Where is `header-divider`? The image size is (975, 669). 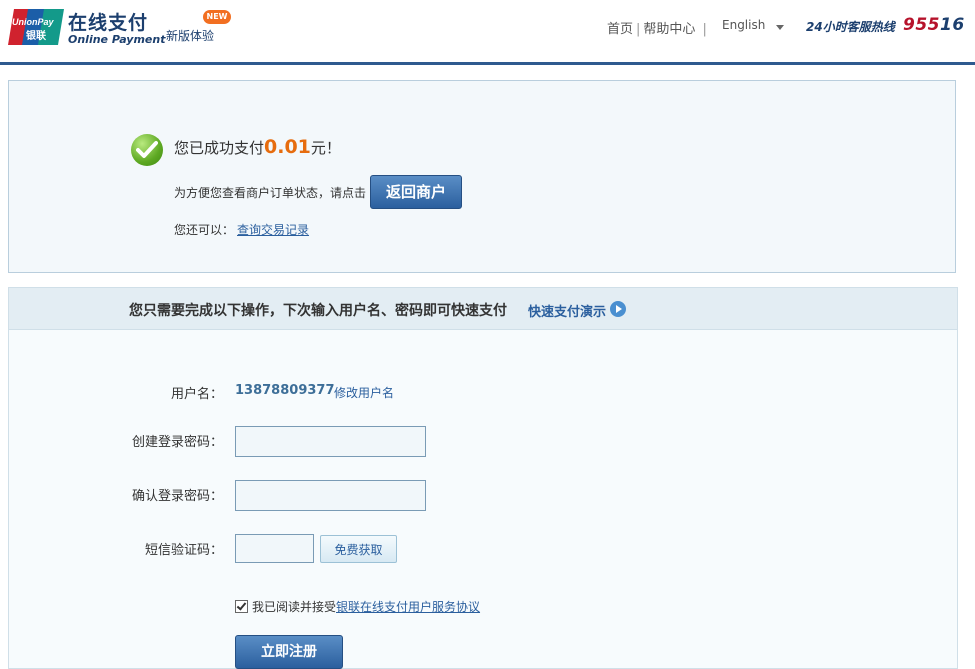 header-divider is located at coordinates (487, 63).